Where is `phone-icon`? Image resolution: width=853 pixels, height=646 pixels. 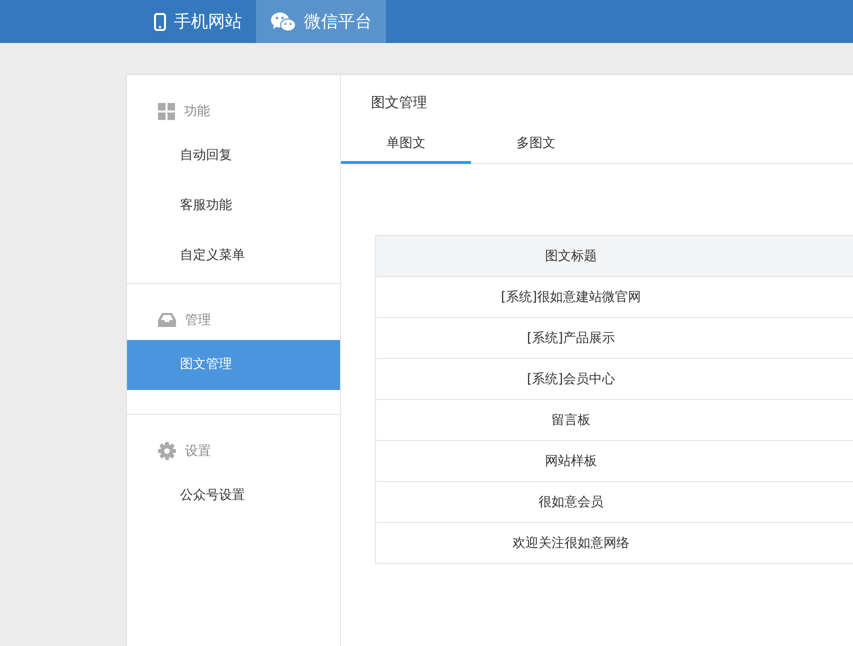
phone-icon is located at coordinates (160, 21).